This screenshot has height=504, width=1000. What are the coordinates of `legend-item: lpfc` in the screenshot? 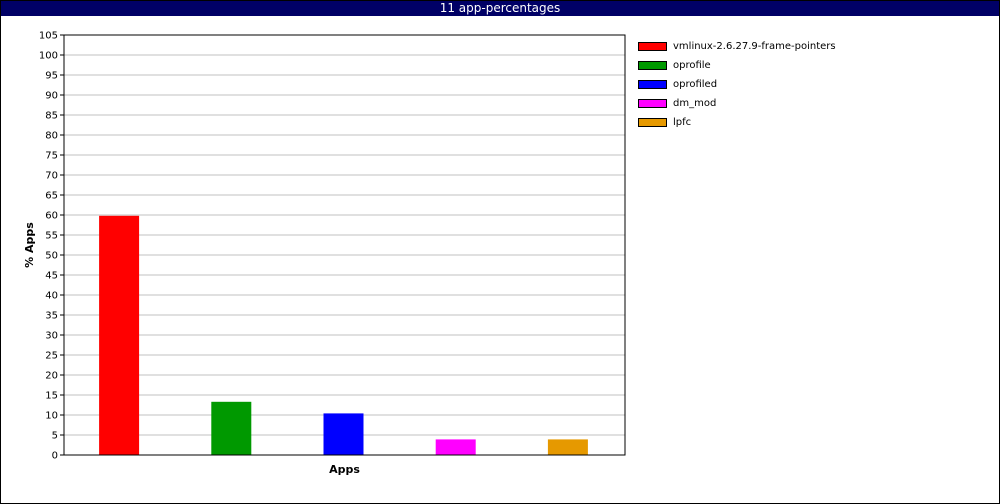 It's located at (737, 122).